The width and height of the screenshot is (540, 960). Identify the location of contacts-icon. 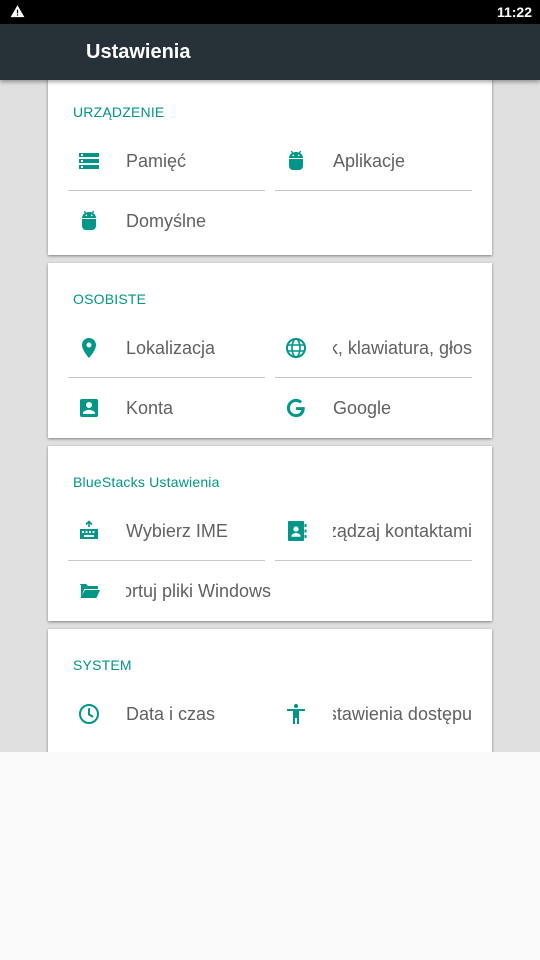
(297, 531).